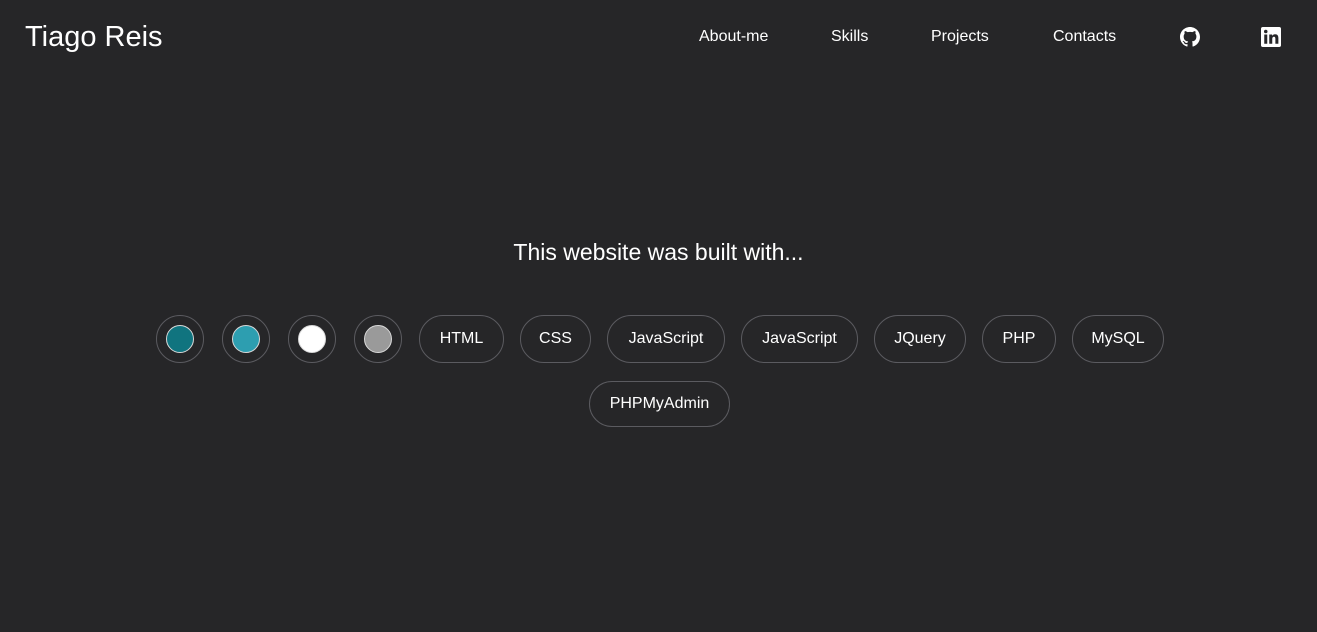 The image size is (1317, 632). What do you see at coordinates (94, 37) in the screenshot?
I see `site-brand: Tiago Reis` at bounding box center [94, 37].